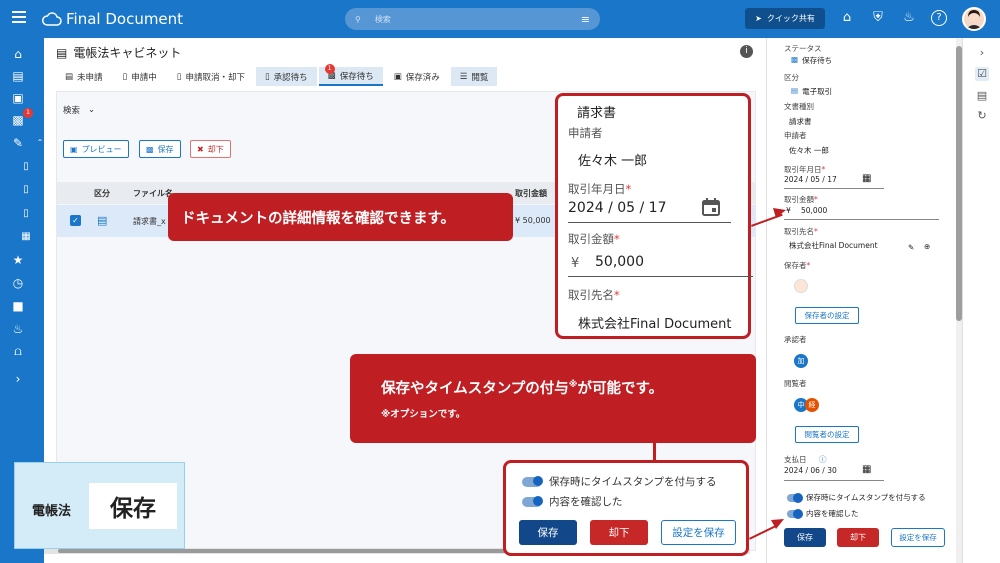 This screenshot has width=1000, height=563. What do you see at coordinates (18, 351) in the screenshot?
I see `share-icon: ⩍` at bounding box center [18, 351].